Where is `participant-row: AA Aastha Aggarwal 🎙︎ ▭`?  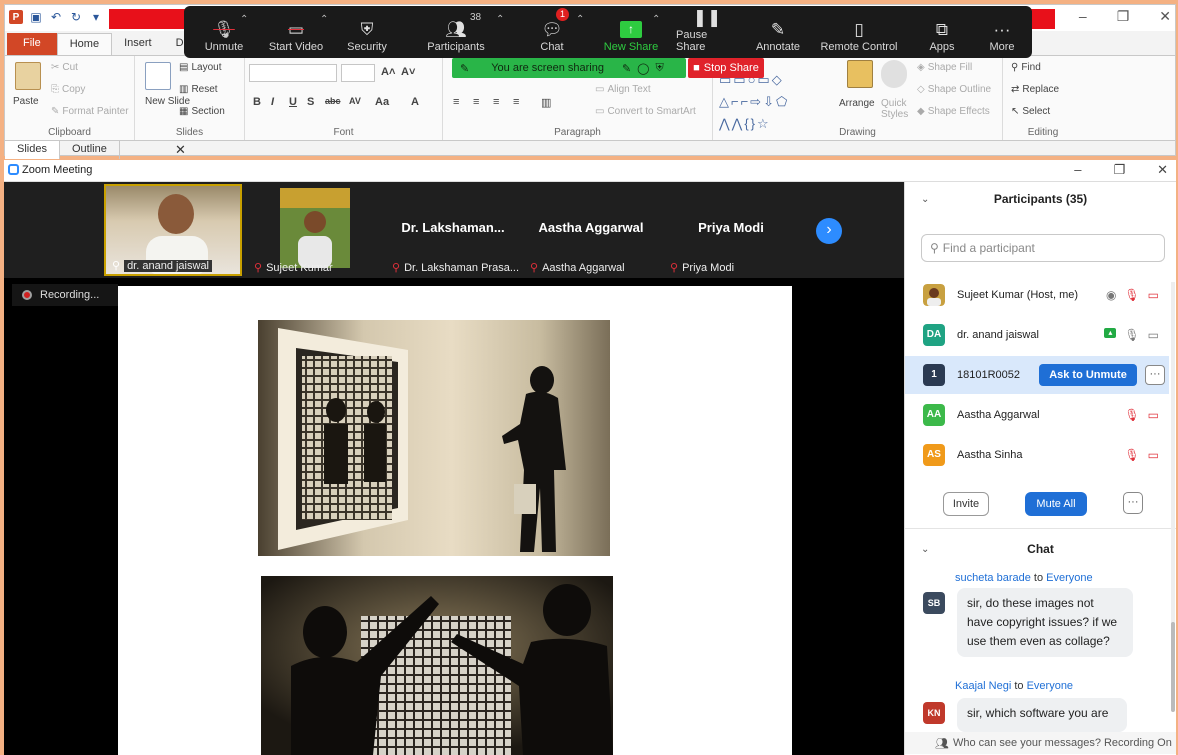
participant-row: AA Aastha Aggarwal 🎙︎ ▭ is located at coordinates (1037, 415).